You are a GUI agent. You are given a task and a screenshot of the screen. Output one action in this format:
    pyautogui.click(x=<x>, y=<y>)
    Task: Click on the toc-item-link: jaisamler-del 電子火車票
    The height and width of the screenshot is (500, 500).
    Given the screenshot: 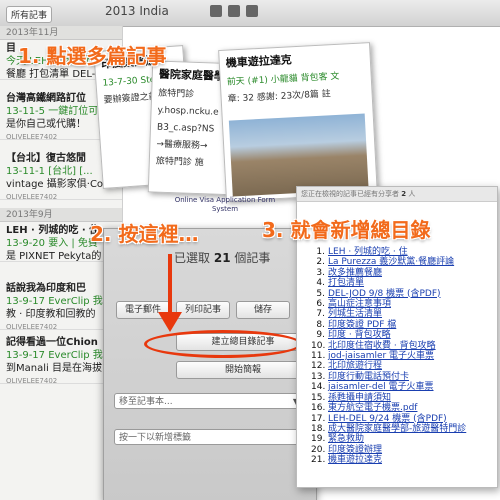 What is the action you would take?
    pyautogui.click(x=381, y=387)
    